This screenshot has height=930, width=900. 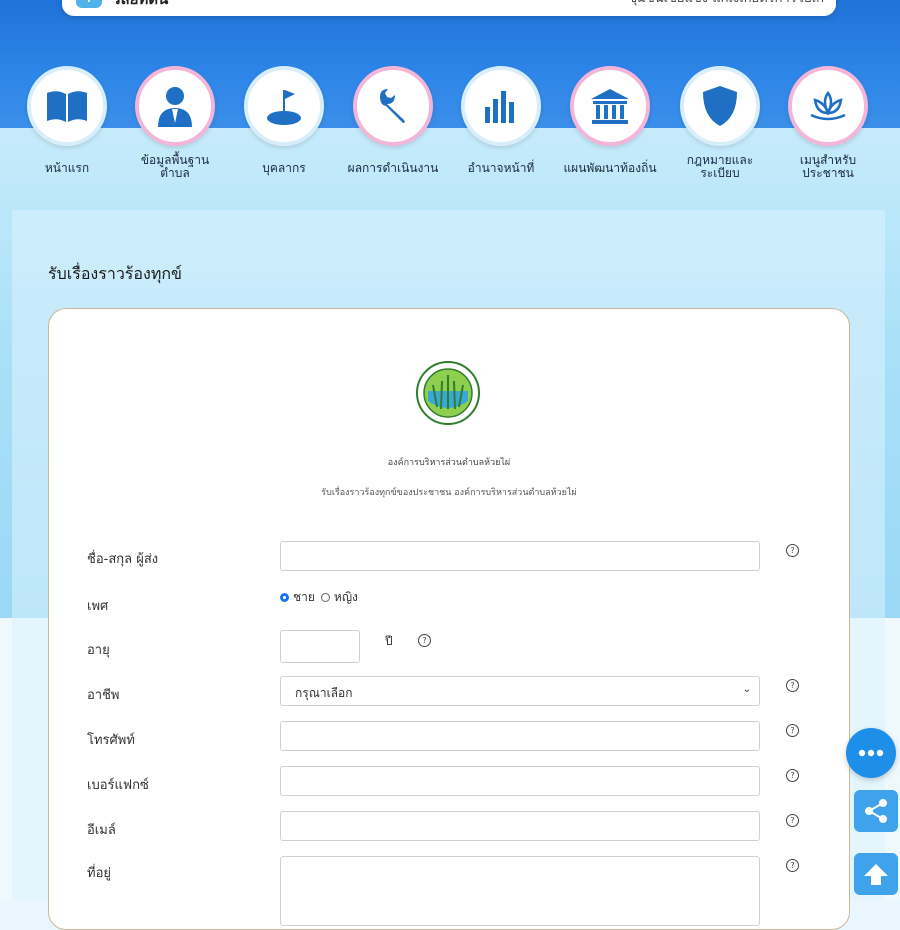 I want to click on bar-chart-icon, so click(x=499, y=107).